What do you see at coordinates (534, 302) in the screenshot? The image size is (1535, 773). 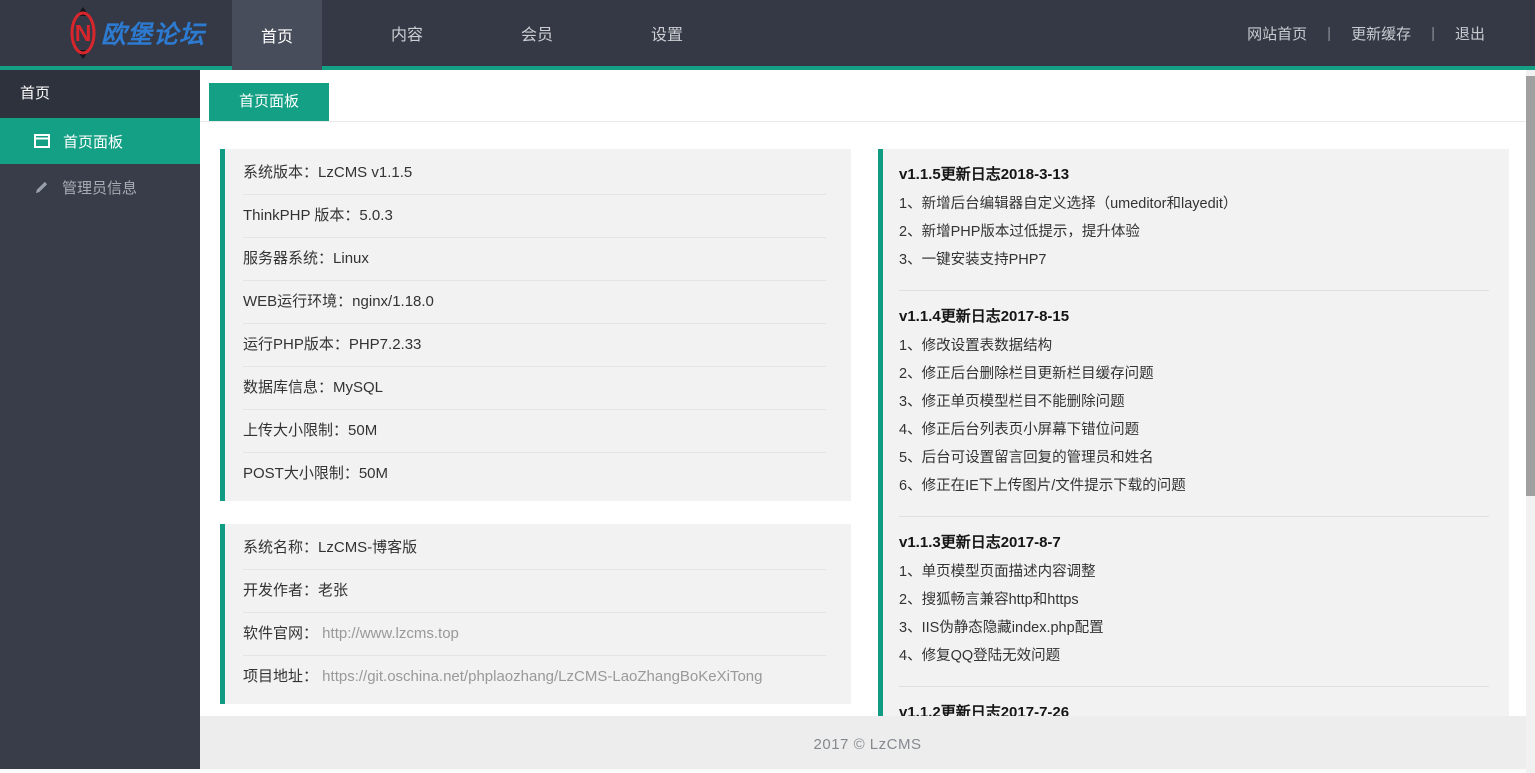 I see `info-row: WEB运行环境：nginx/1.18.0` at bounding box center [534, 302].